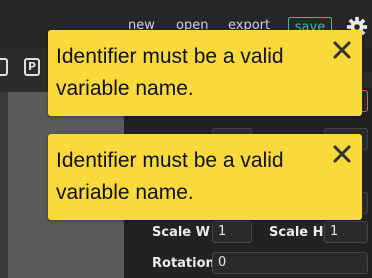 This screenshot has width=372, height=278. What do you see at coordinates (181, 232) in the screenshot?
I see `scale-w-label: Scale W` at bounding box center [181, 232].